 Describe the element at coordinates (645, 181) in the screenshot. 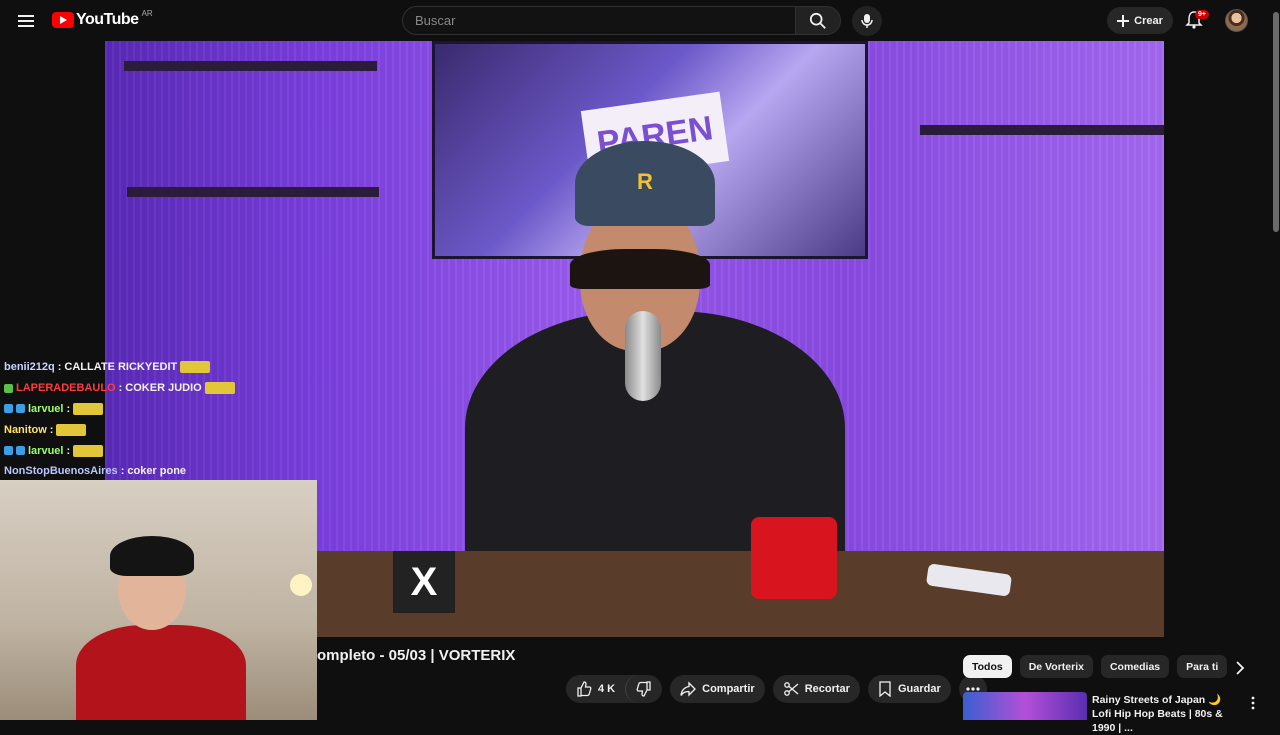

I see `cap-logo: R` at that location.